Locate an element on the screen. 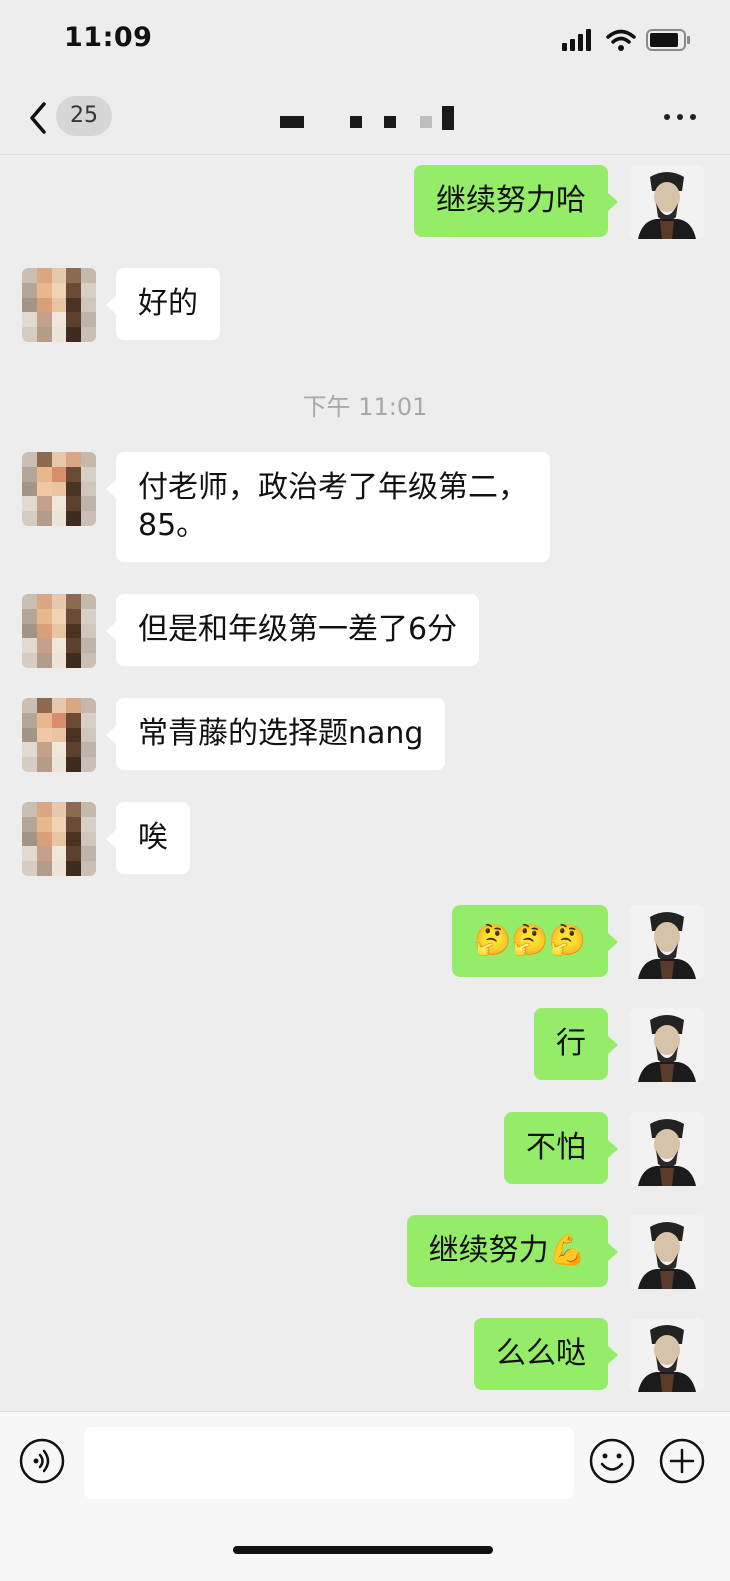  plus-icon is located at coordinates (682, 1461).